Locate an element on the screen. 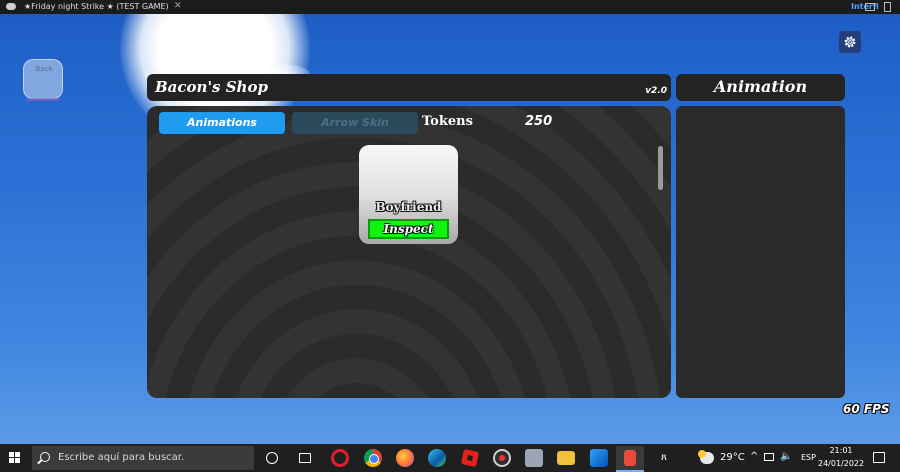  roblox-game-icon is located at coordinates (630, 459).